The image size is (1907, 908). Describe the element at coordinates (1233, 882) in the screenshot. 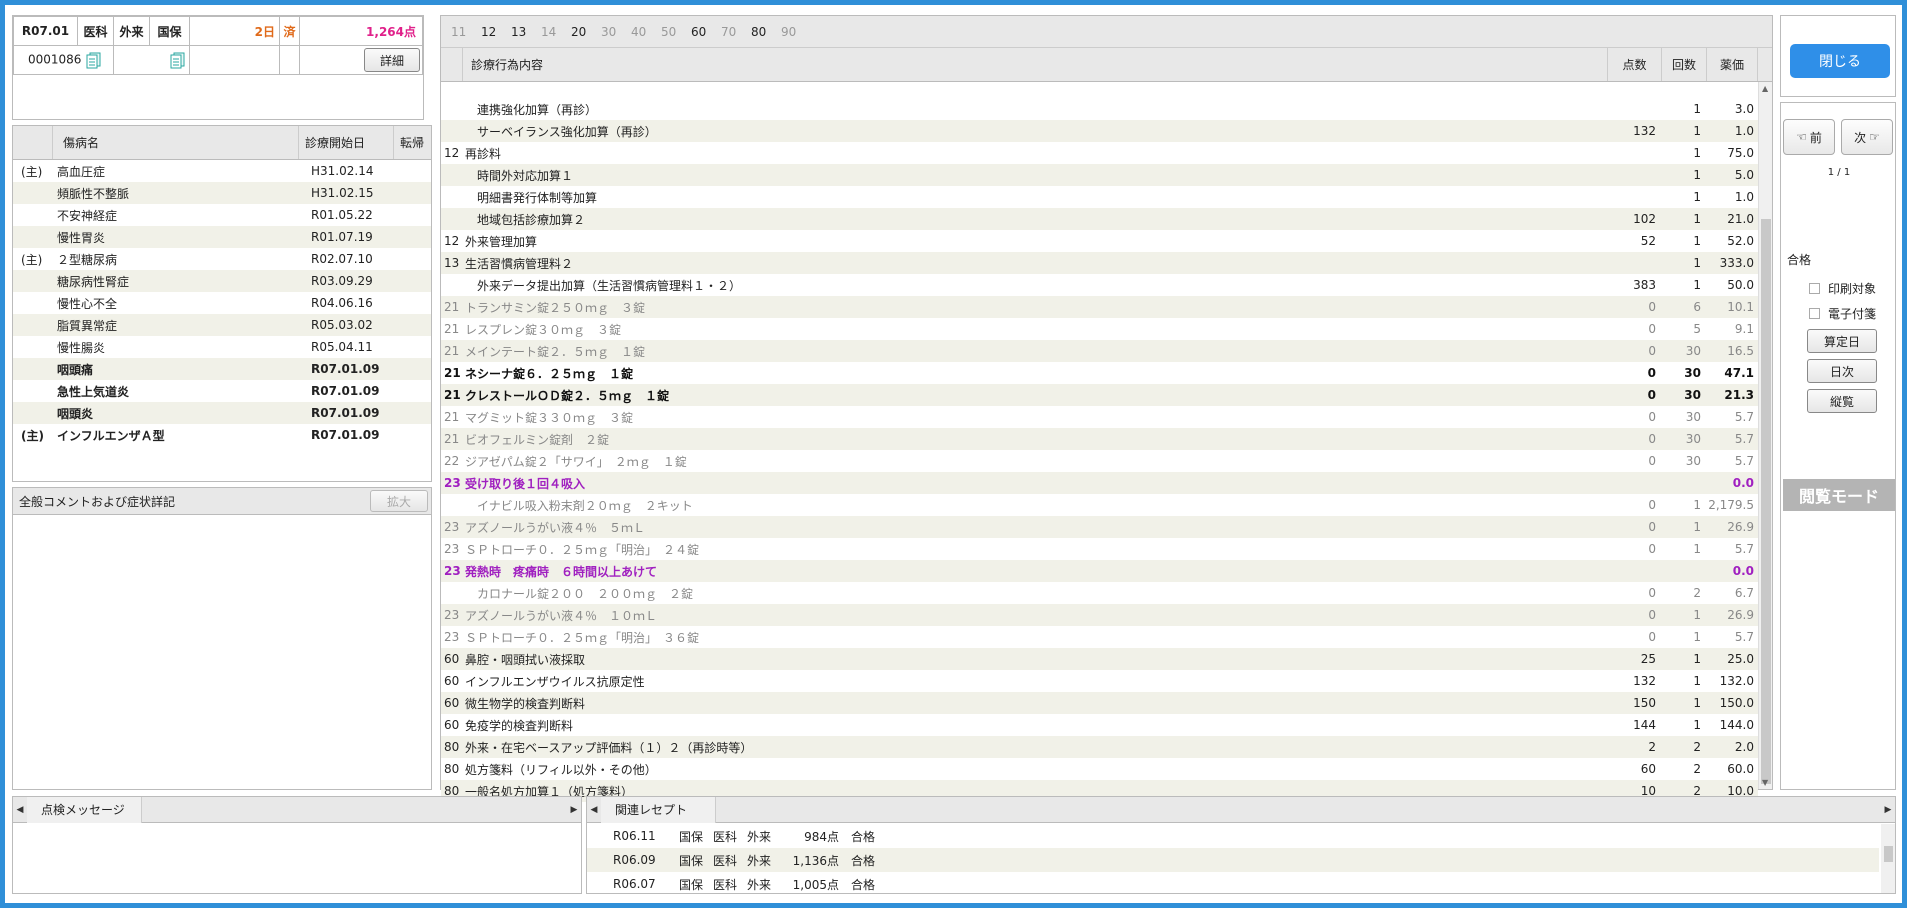

I see `related-row: R06.07 国保 医科 外来 1,005点 合格` at that location.